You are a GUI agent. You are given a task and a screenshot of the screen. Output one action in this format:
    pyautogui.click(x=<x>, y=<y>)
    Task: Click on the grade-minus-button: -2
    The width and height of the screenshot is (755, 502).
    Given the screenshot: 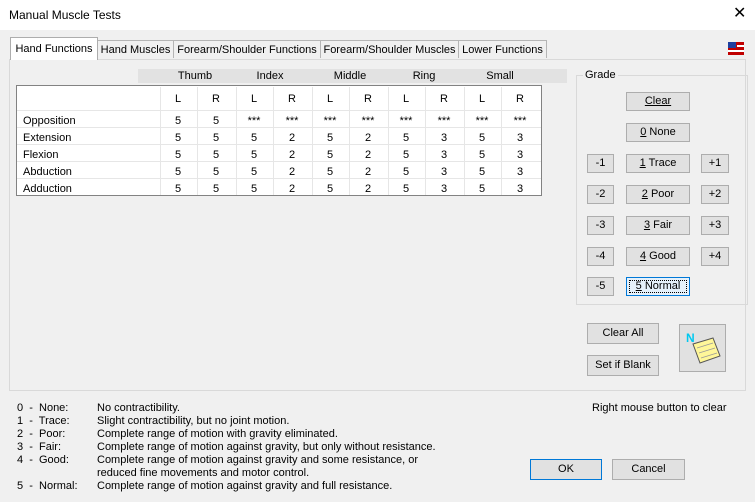 What is the action you would take?
    pyautogui.click(x=600, y=194)
    